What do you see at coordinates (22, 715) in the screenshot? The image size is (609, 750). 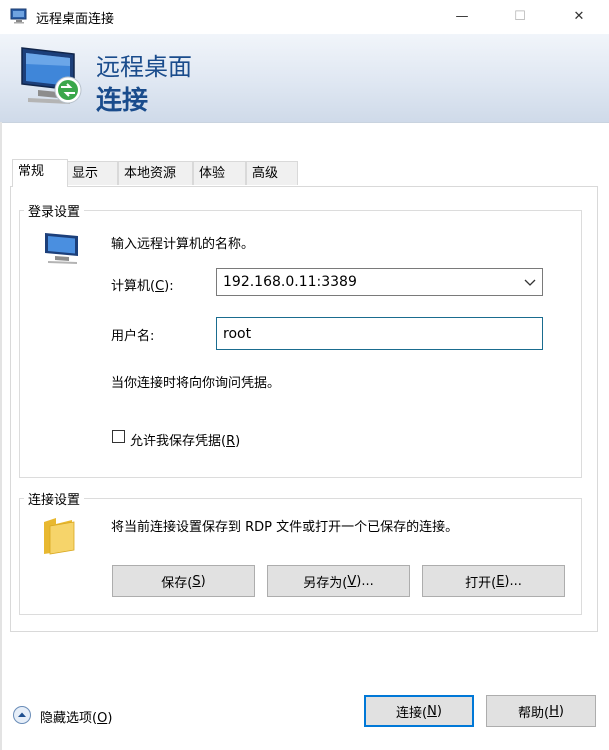 I see `collapse-options-icon` at bounding box center [22, 715].